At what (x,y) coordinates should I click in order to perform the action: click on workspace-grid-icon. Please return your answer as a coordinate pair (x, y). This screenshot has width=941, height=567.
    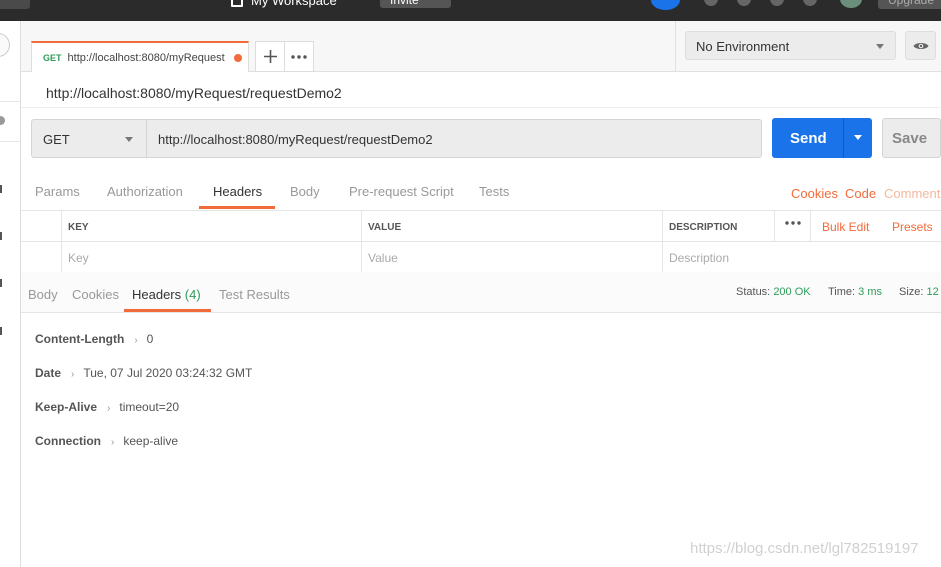
    Looking at the image, I should click on (237, 3).